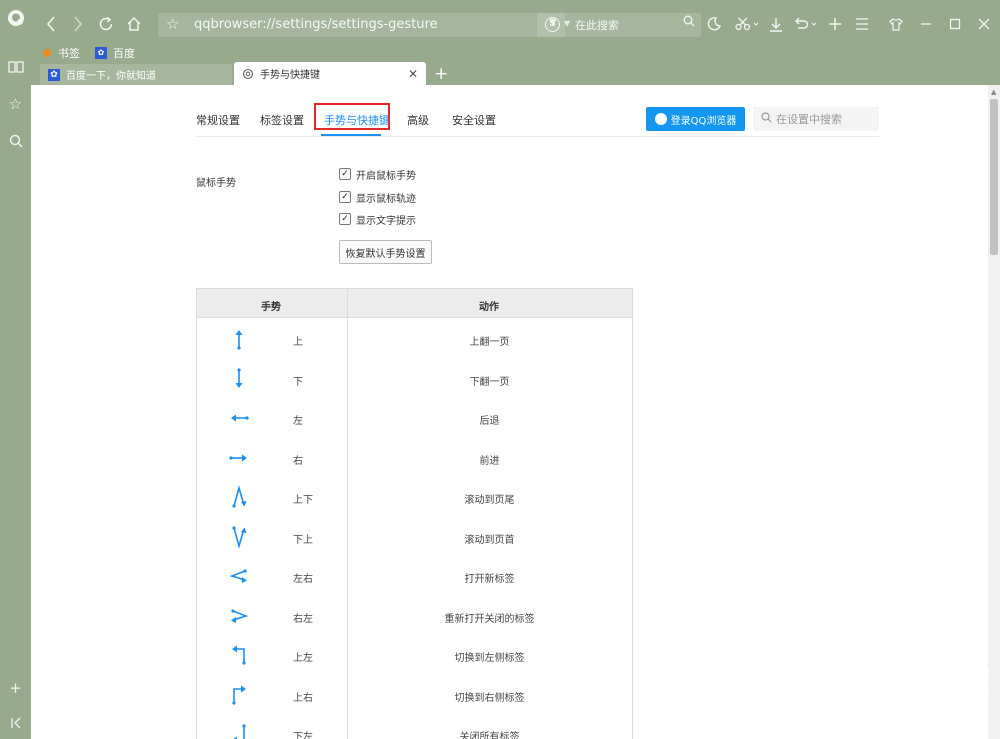  What do you see at coordinates (660, 119) in the screenshot?
I see `qq-penguin-icon` at bounding box center [660, 119].